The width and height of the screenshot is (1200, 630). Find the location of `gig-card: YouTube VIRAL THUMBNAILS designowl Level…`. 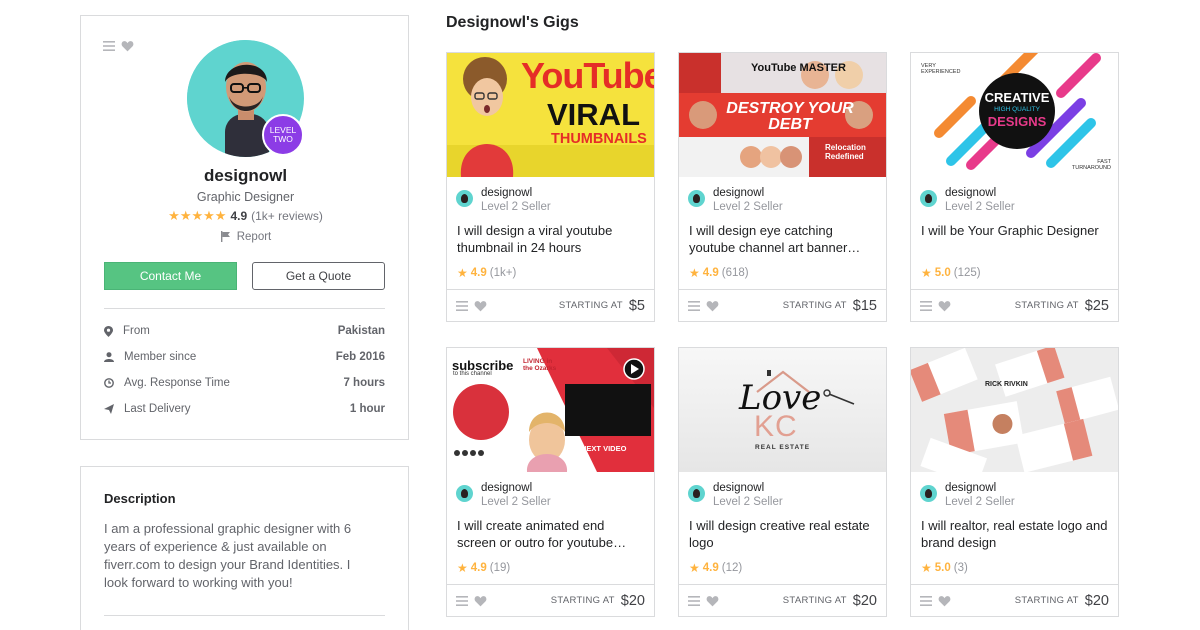

gig-card: YouTube VIRAL THUMBNAILS designowl Level… is located at coordinates (550, 187).